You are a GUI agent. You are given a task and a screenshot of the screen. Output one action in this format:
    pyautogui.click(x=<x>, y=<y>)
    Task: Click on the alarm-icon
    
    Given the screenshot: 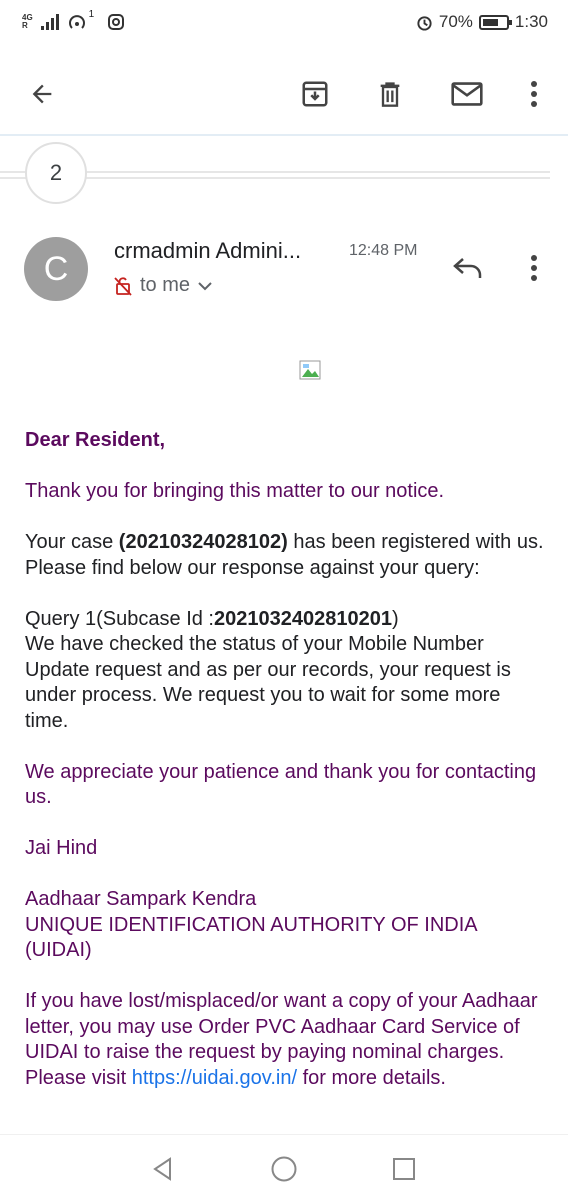 What is the action you would take?
    pyautogui.click(x=424, y=23)
    